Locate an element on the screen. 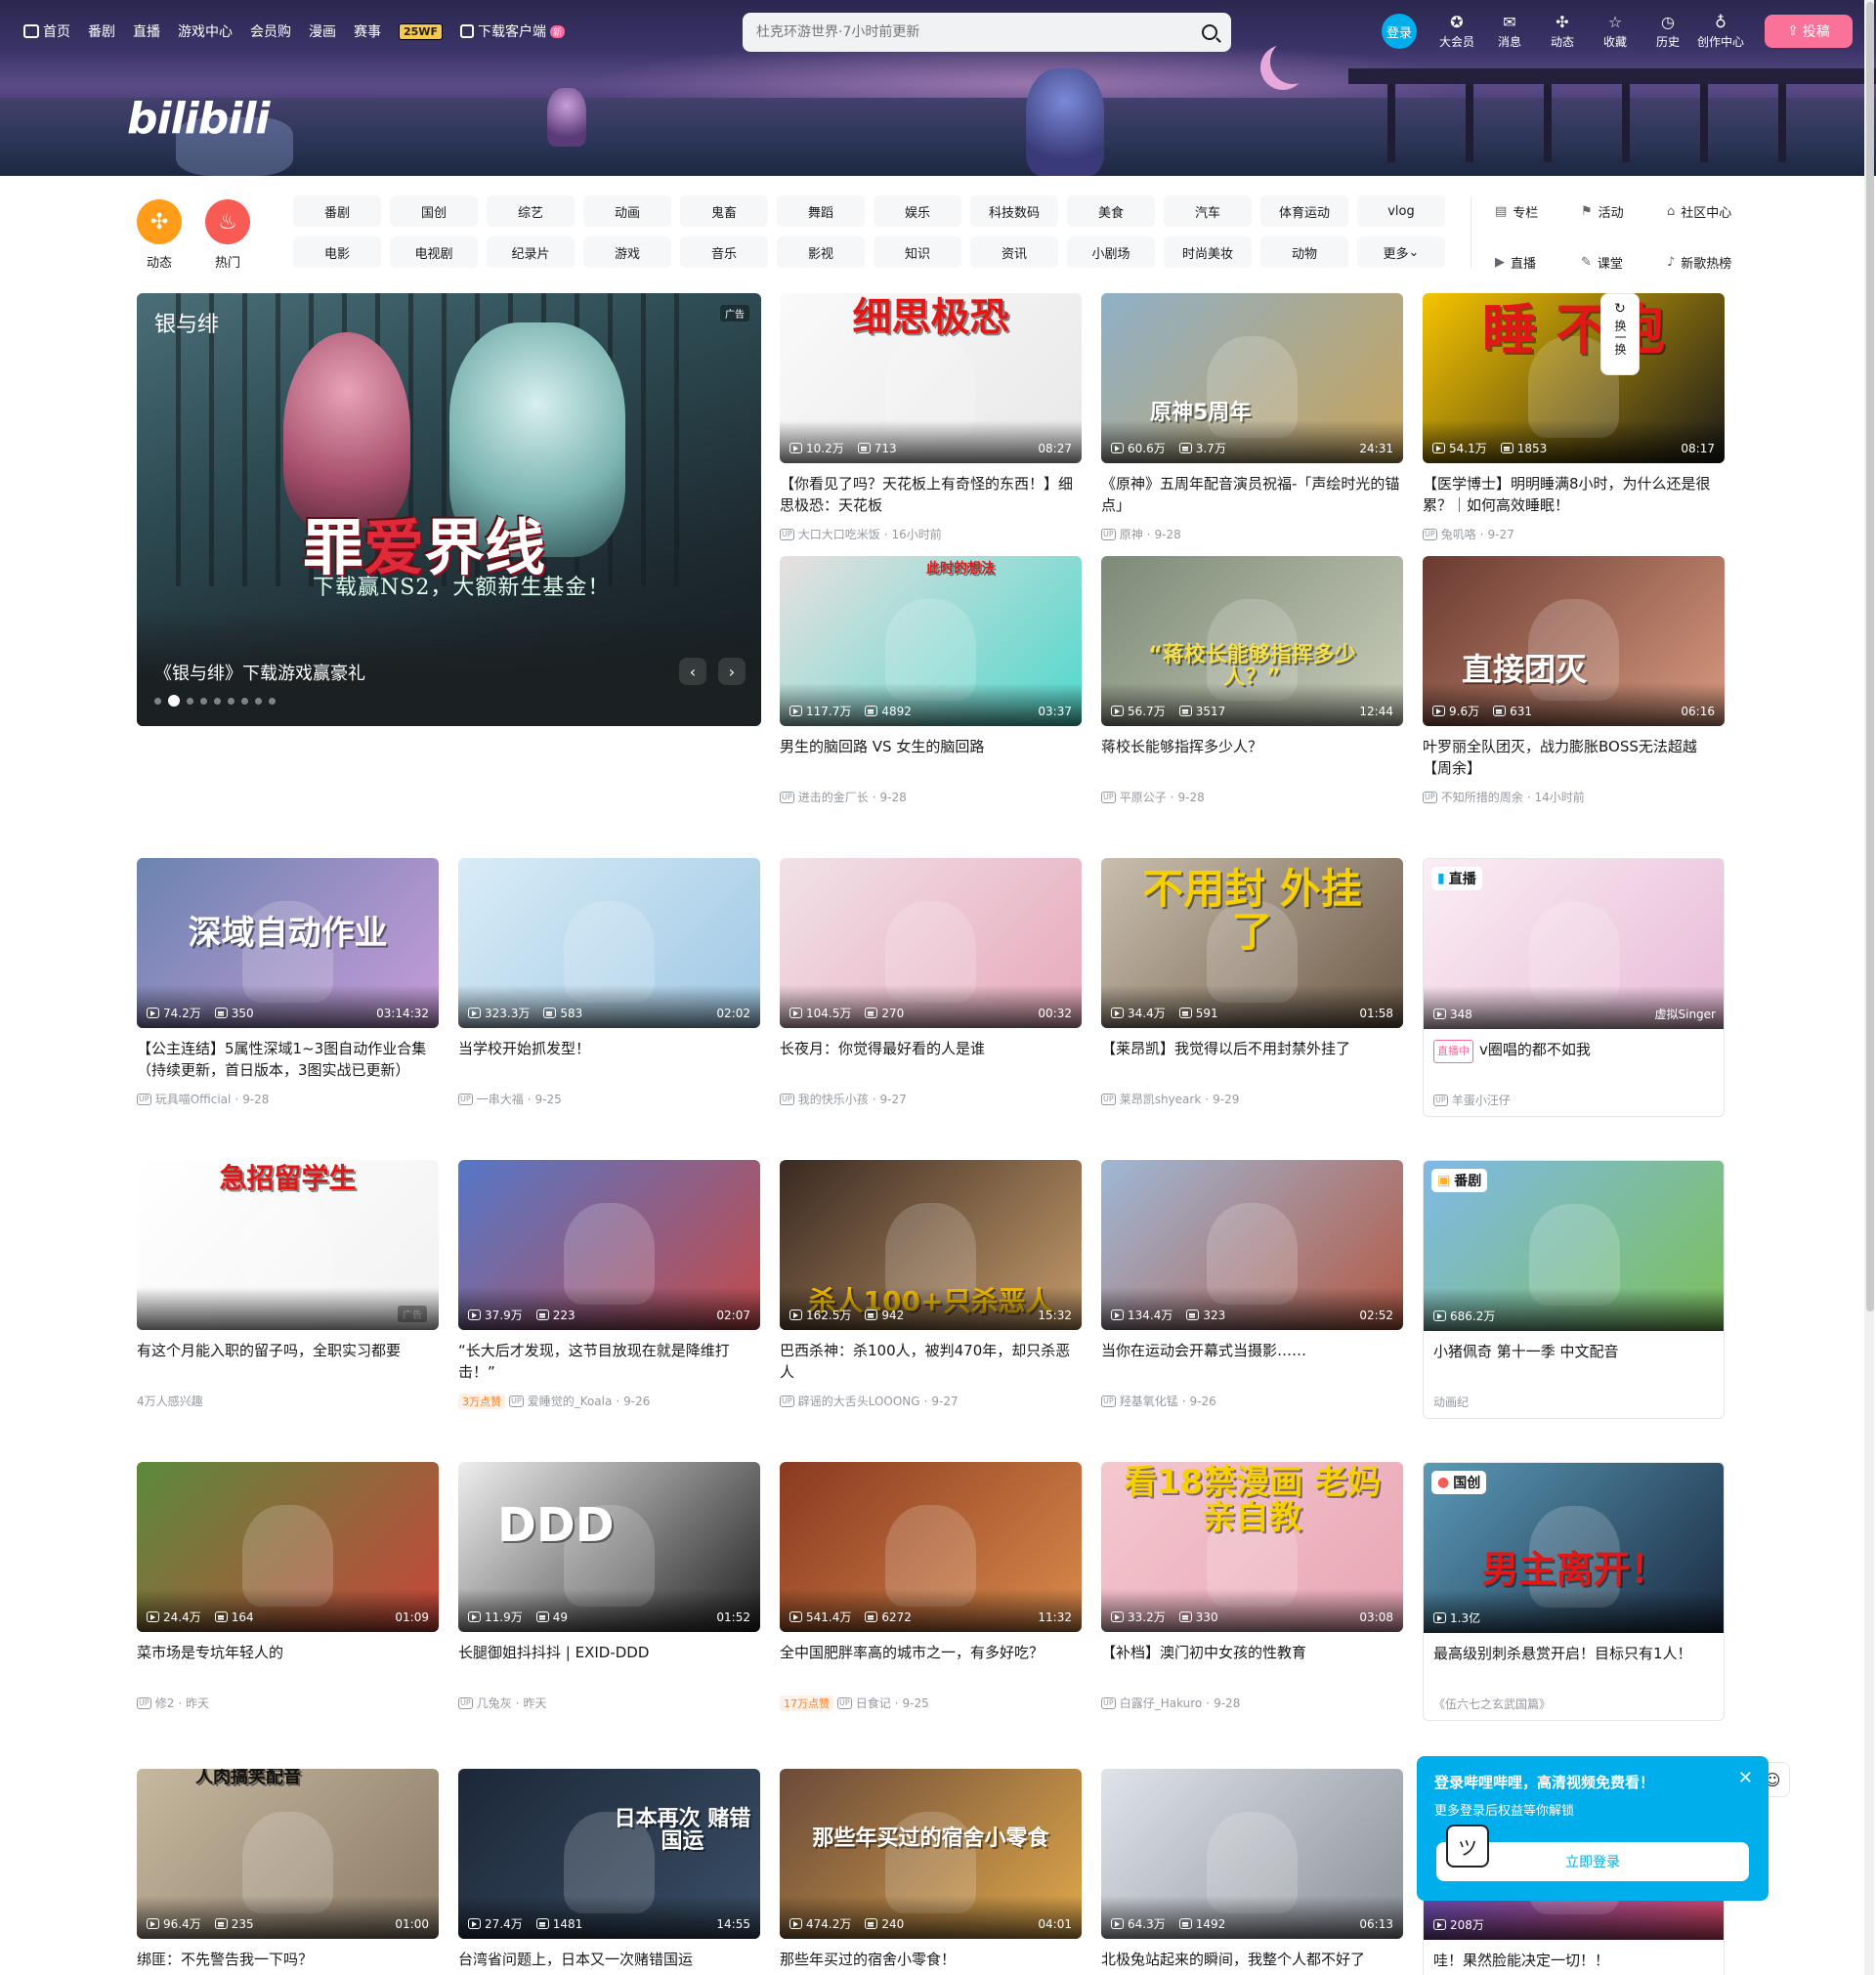 Image resolution: width=1876 pixels, height=1975 pixels. carousel-next-button: › is located at coordinates (732, 672).